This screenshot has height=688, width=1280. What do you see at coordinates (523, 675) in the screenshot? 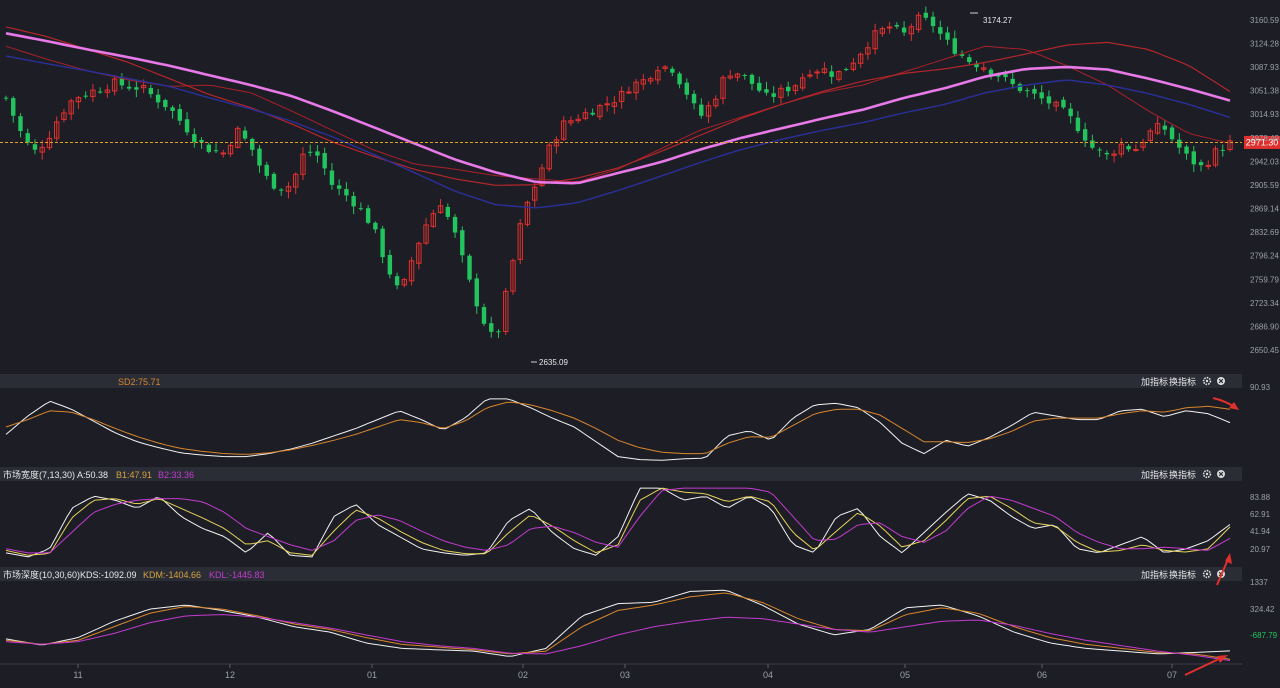
I see `x-axis-tick-label: 02` at bounding box center [523, 675].